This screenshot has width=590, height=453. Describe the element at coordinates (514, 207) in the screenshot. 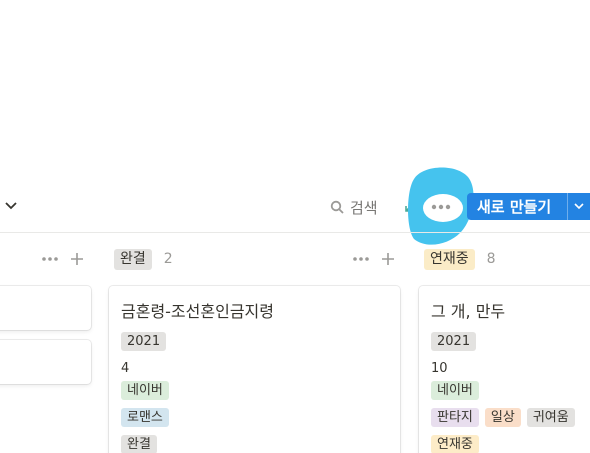

I see `new-button-label: 새로 만들기` at that location.